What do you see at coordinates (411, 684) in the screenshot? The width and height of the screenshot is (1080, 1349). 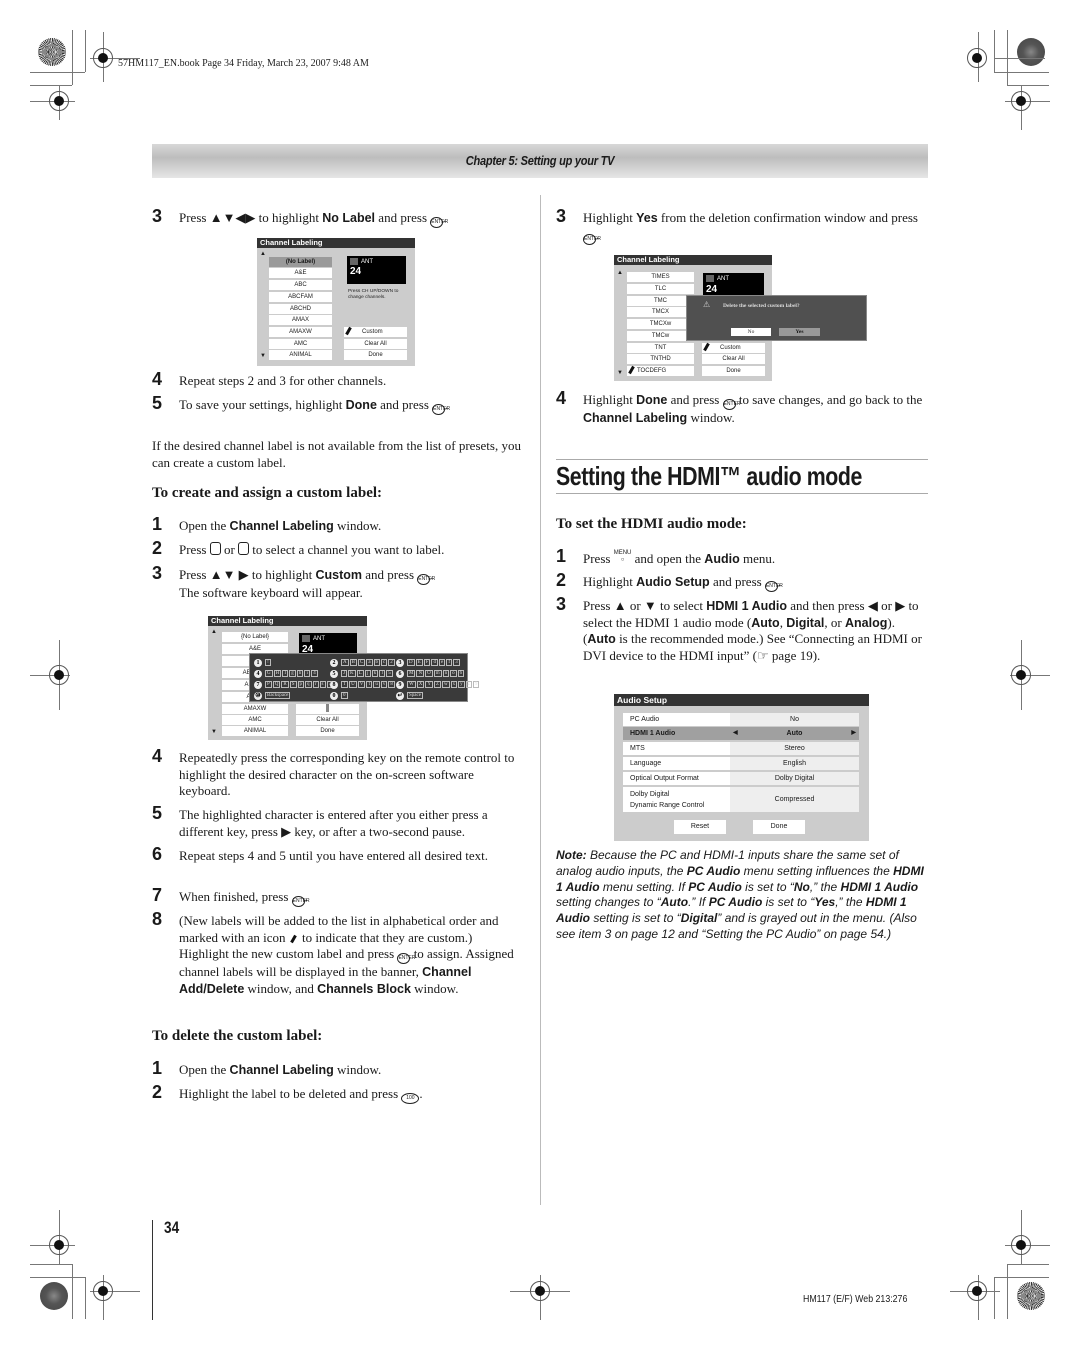 I see `keyboard-char: W` at bounding box center [411, 684].